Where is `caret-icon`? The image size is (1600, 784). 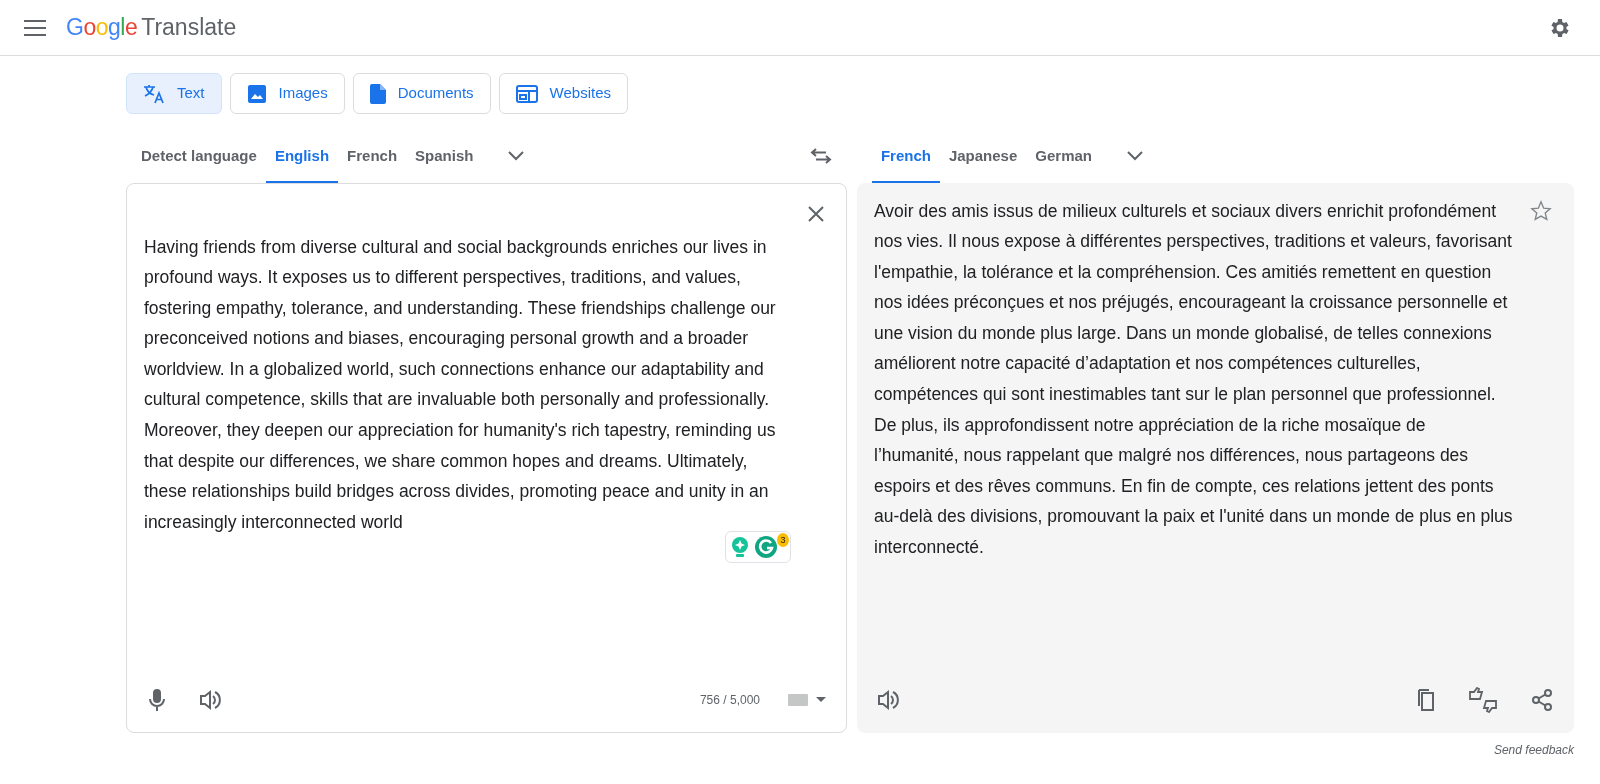 caret-icon is located at coordinates (821, 699).